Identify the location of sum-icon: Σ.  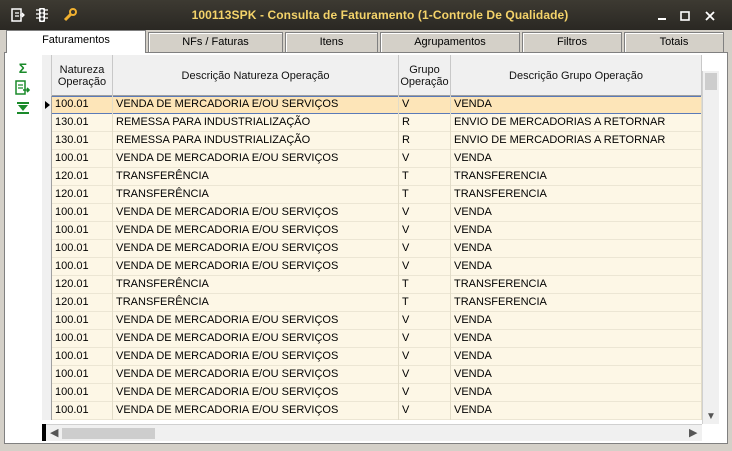
(23, 68).